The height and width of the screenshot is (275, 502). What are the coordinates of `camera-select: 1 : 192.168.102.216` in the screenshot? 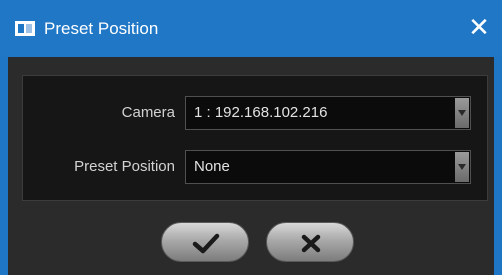 It's located at (328, 113).